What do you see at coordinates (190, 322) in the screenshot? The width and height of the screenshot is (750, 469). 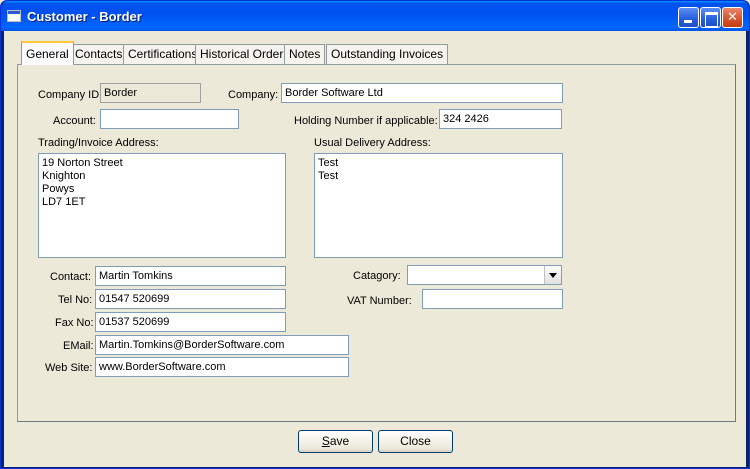 I see `fax-no-input: 01537 520699` at bounding box center [190, 322].